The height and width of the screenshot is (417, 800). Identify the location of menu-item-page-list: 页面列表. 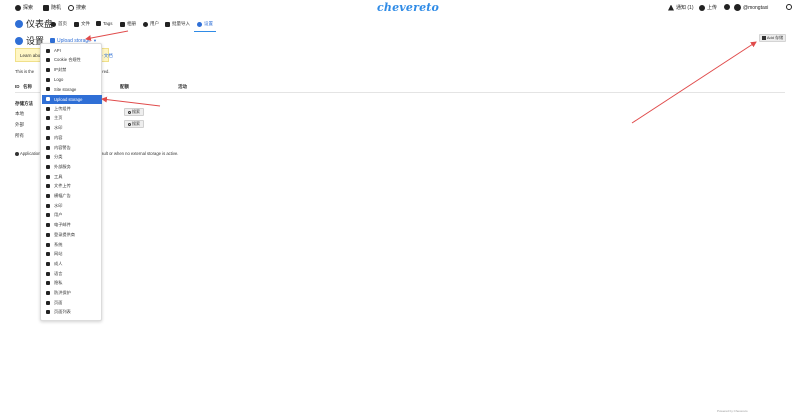
(72, 312).